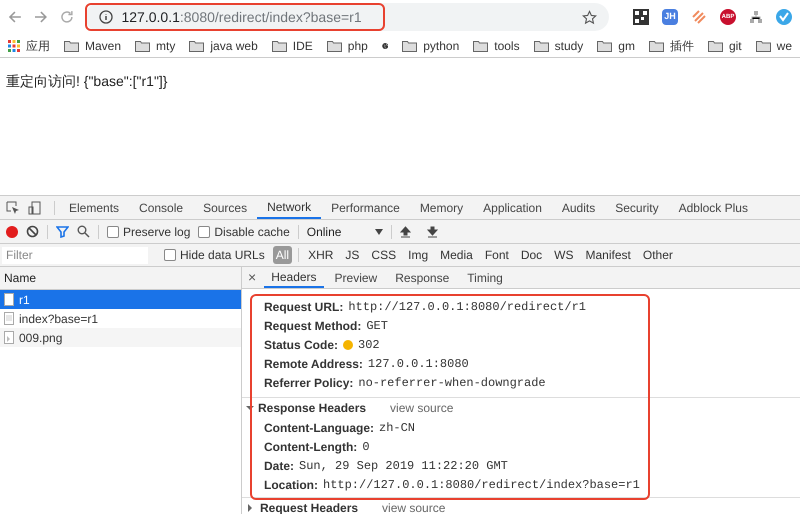  Describe the element at coordinates (161, 207) in the screenshot. I see `devtools-tab: Console` at that location.